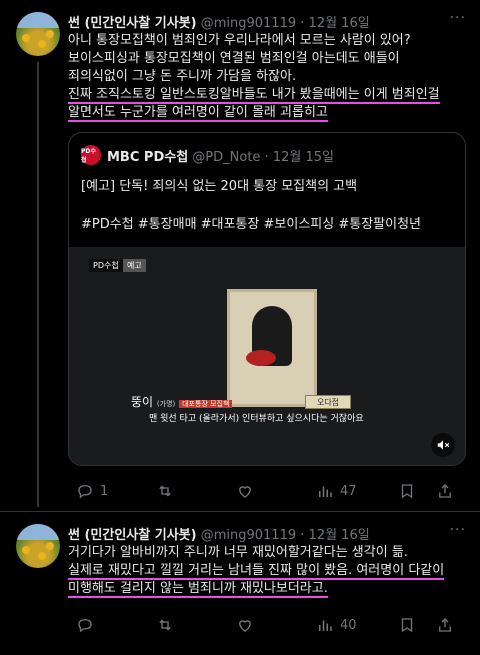  What do you see at coordinates (256, 419) in the screenshot?
I see `video-subtitle: 맨 윗선 타고 (올라가서) 인터뷰하고 싶으시다는 거잖아요` at bounding box center [256, 419].